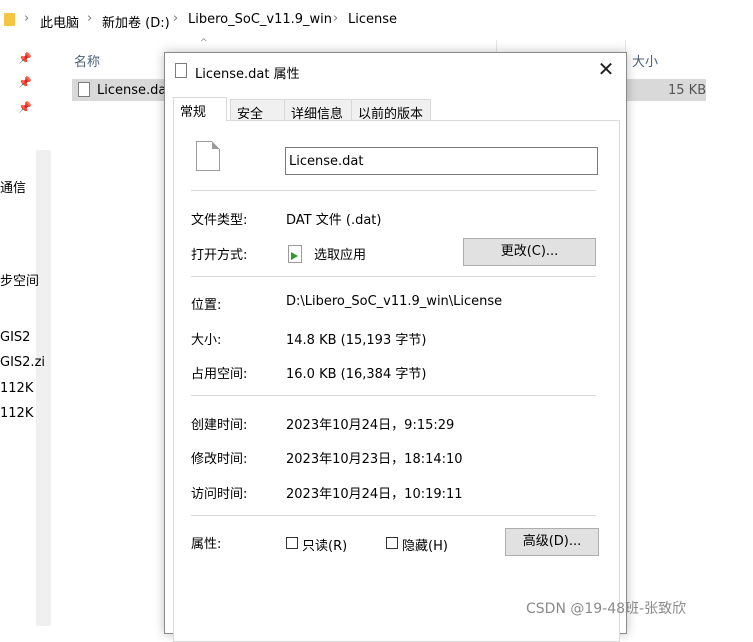 Image resolution: width=753 pixels, height=642 pixels. I want to click on opens-with-label: 打开方式:, so click(219, 255).